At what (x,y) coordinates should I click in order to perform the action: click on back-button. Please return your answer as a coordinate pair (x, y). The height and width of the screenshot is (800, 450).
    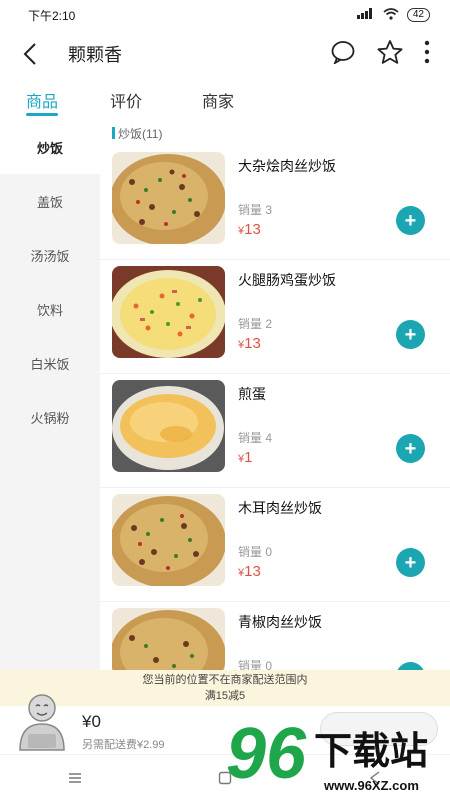
    Looking at the image, I should click on (30, 54).